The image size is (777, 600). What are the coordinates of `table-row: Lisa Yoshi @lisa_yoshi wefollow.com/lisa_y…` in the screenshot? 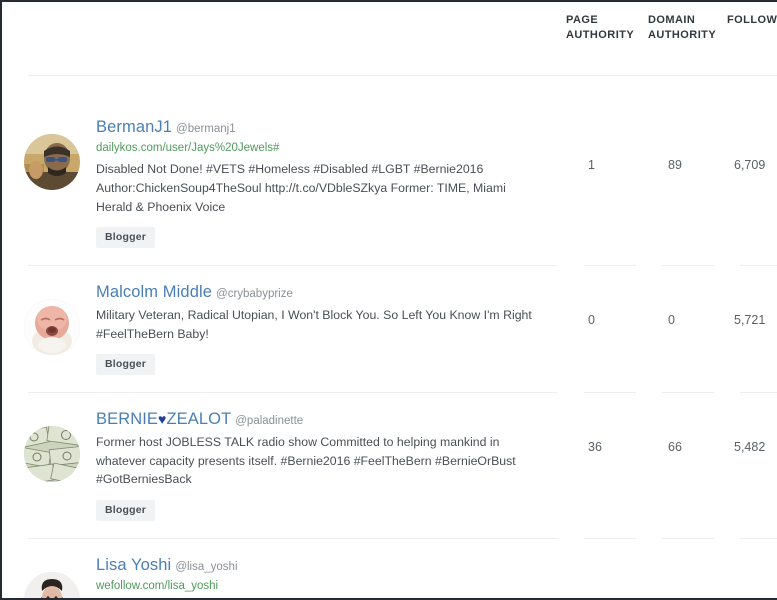 It's located at (389, 567).